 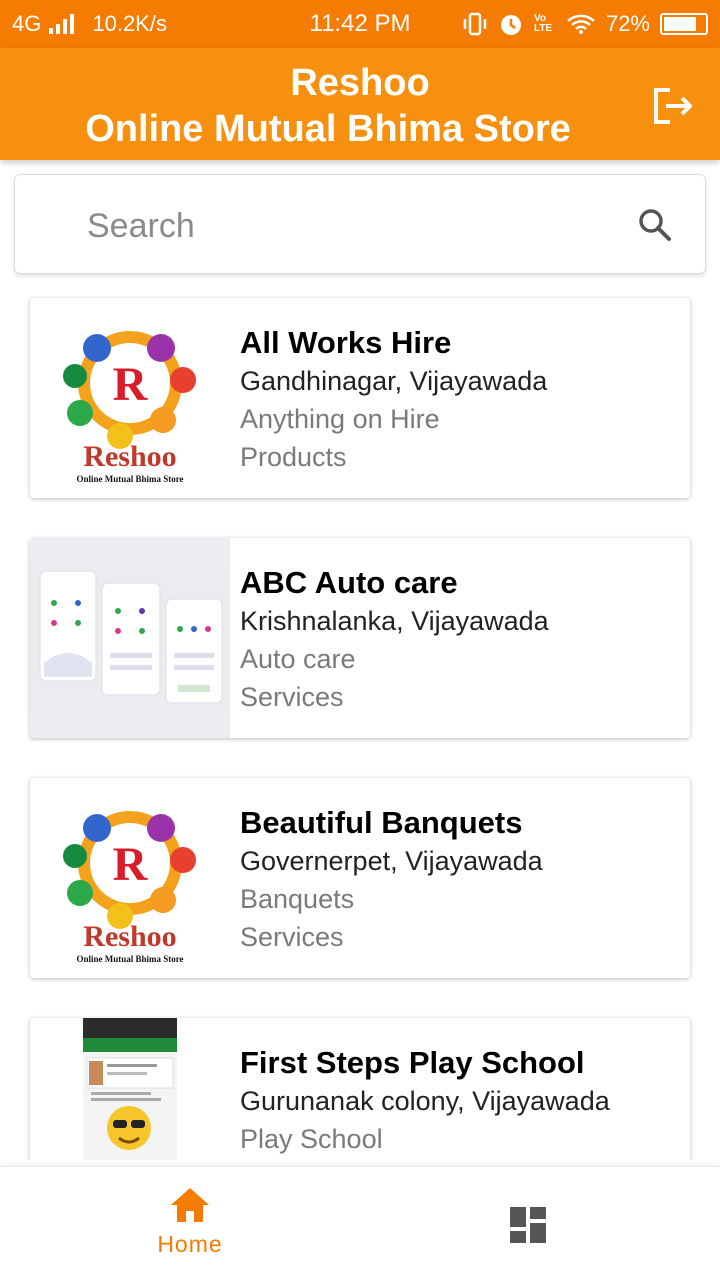 What do you see at coordinates (346, 342) in the screenshot?
I see `business-name: All Works Hire` at bounding box center [346, 342].